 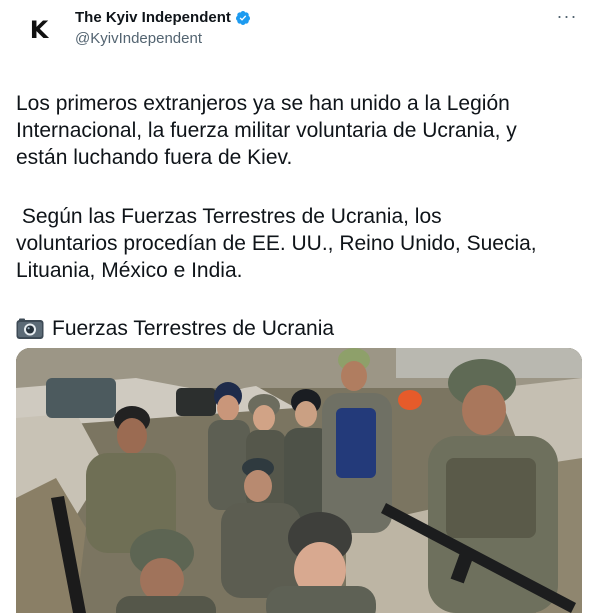 What do you see at coordinates (193, 328) in the screenshot?
I see `photo-credit-text: Fuerzas Terrestres de Ucrania` at bounding box center [193, 328].